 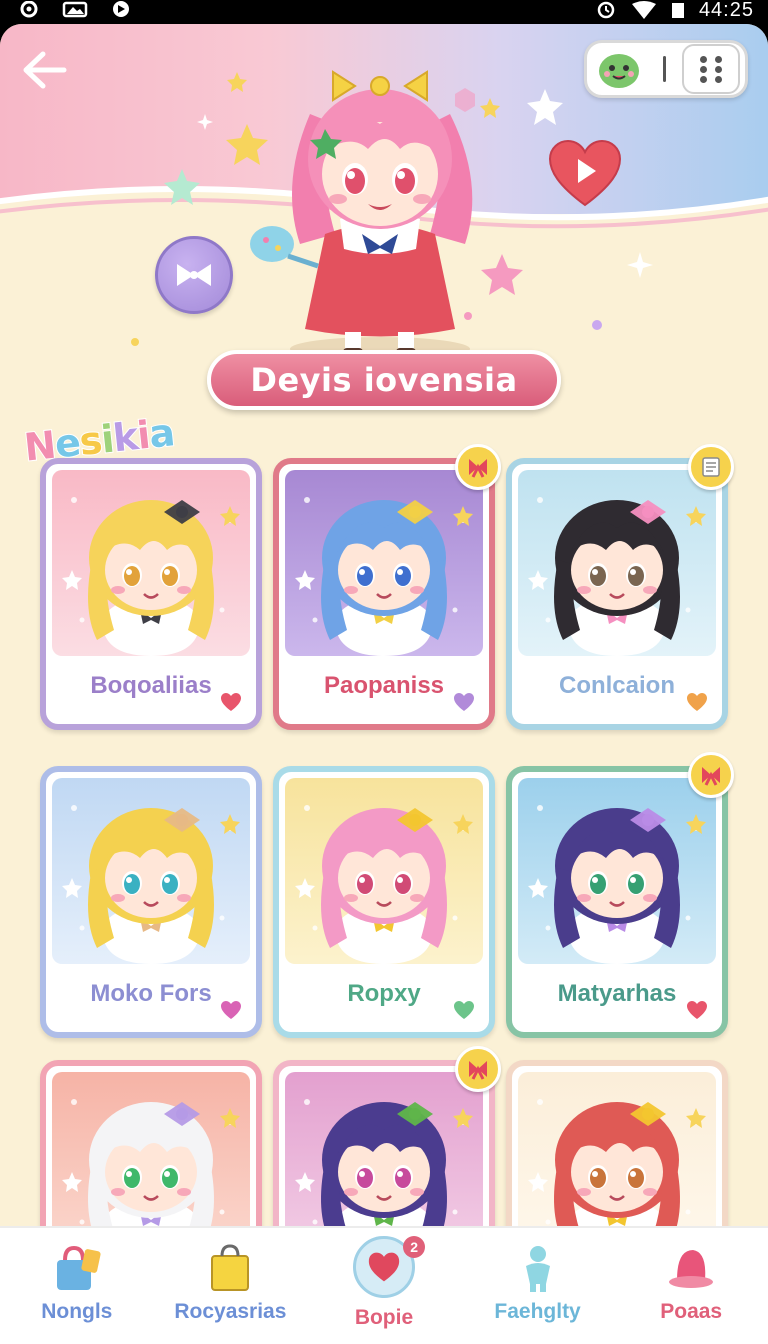 I want to click on note-icon, so click(x=711, y=467).